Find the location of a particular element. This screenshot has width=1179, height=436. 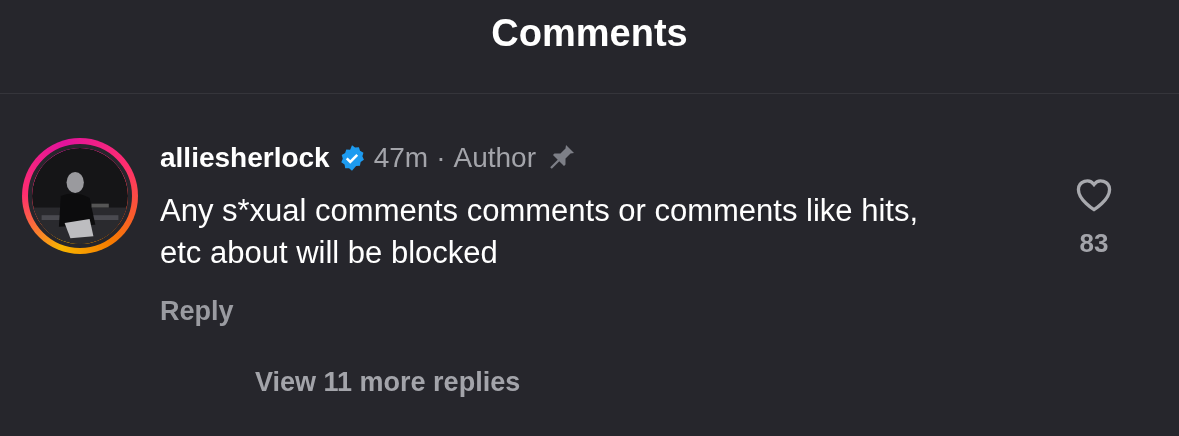

comment-time: 47m is located at coordinates (401, 158).